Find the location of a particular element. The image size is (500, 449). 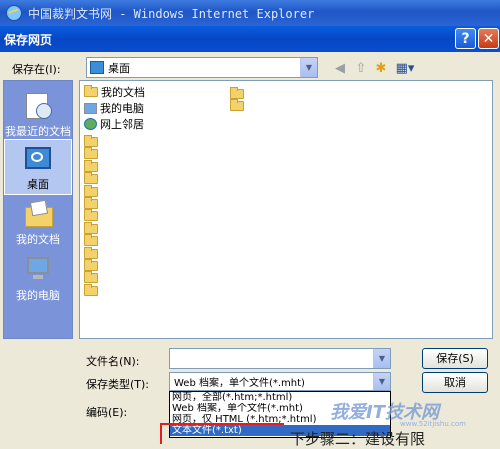

filetype-combo: Web 档案，单个文件(*.mht) ▼ is located at coordinates (280, 381).